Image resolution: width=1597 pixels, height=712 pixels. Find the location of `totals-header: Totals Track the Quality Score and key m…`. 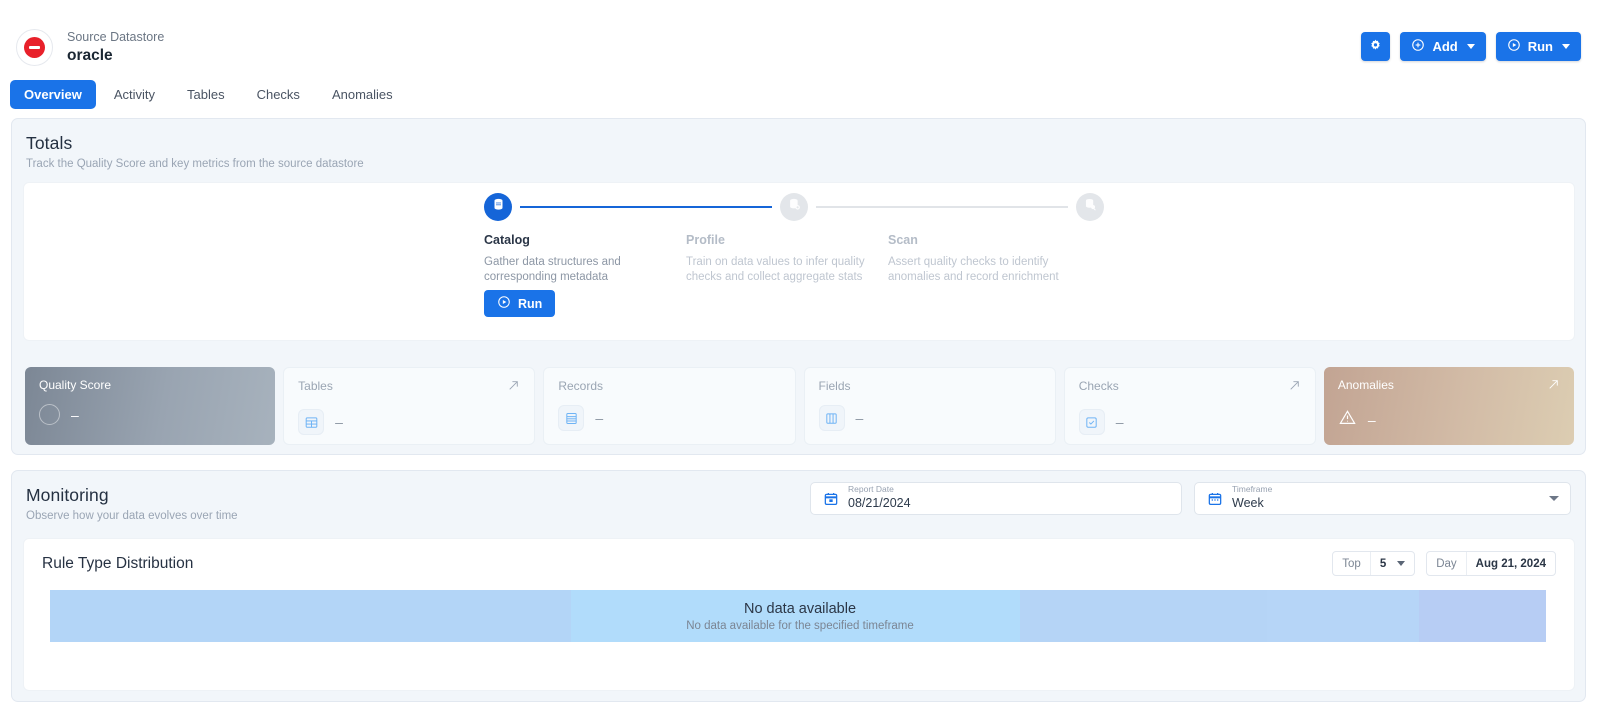

totals-header: Totals Track the Quality Score and key m… is located at coordinates (798, 144).